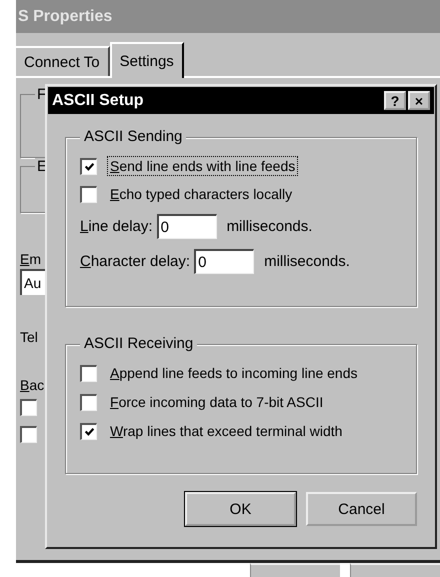 The width and height of the screenshot is (440, 577). I want to click on ok-button: OK, so click(240, 509).